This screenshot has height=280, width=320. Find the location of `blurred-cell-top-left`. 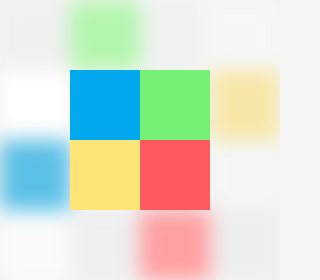

blurred-cell-top-left is located at coordinates (35, 35).